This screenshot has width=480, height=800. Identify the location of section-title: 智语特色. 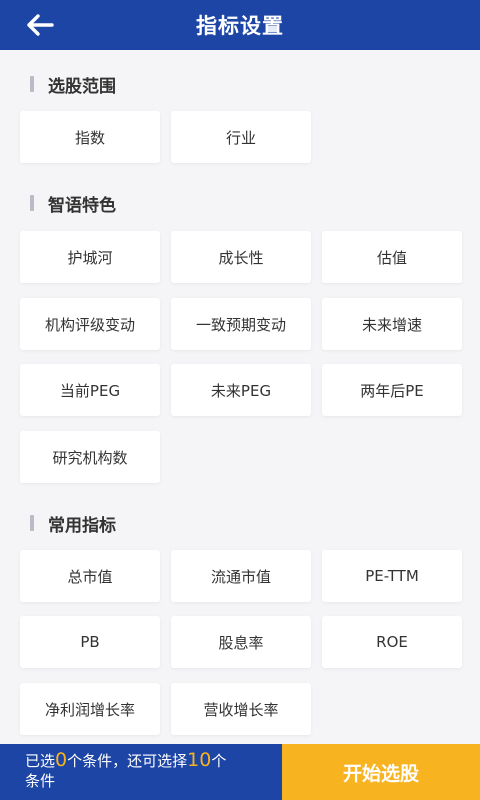
(82, 205).